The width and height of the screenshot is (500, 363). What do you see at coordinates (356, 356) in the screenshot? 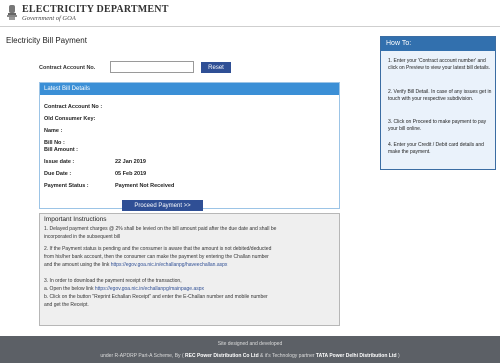
I see `footer-org-tata: TATA Power Delhi Distribution Ltd` at bounding box center [356, 356].